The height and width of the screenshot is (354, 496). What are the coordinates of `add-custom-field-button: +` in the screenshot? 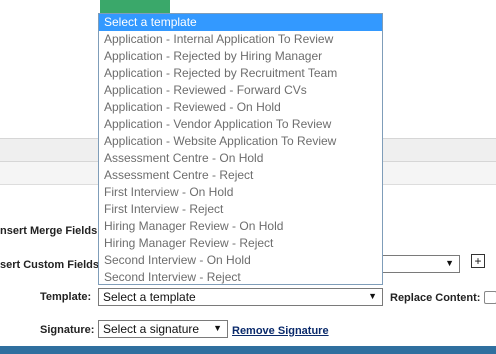 It's located at (478, 261).